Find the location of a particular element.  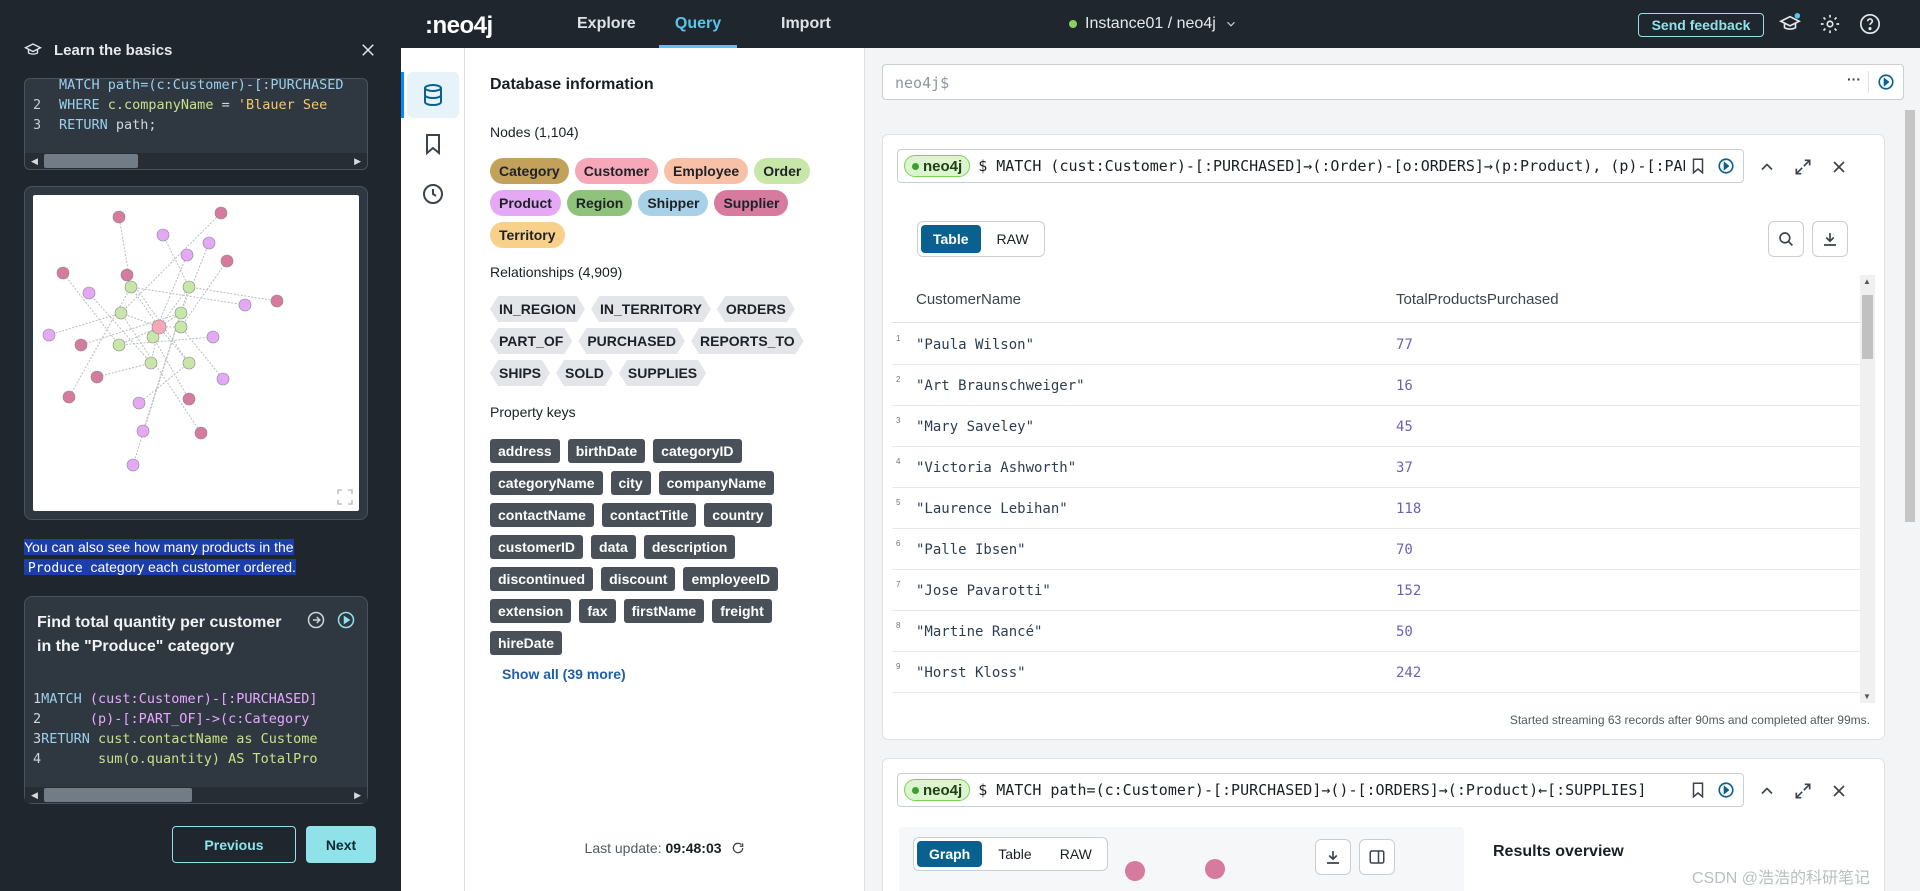

node-label-employee: Employee is located at coordinates (706, 171).